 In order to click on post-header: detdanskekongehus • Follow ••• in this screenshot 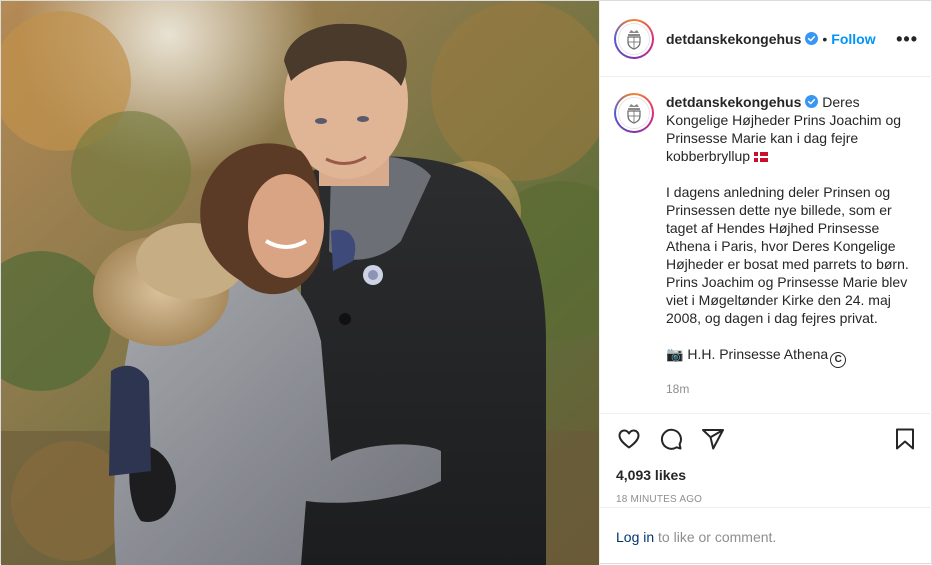, I will do `click(766, 39)`.